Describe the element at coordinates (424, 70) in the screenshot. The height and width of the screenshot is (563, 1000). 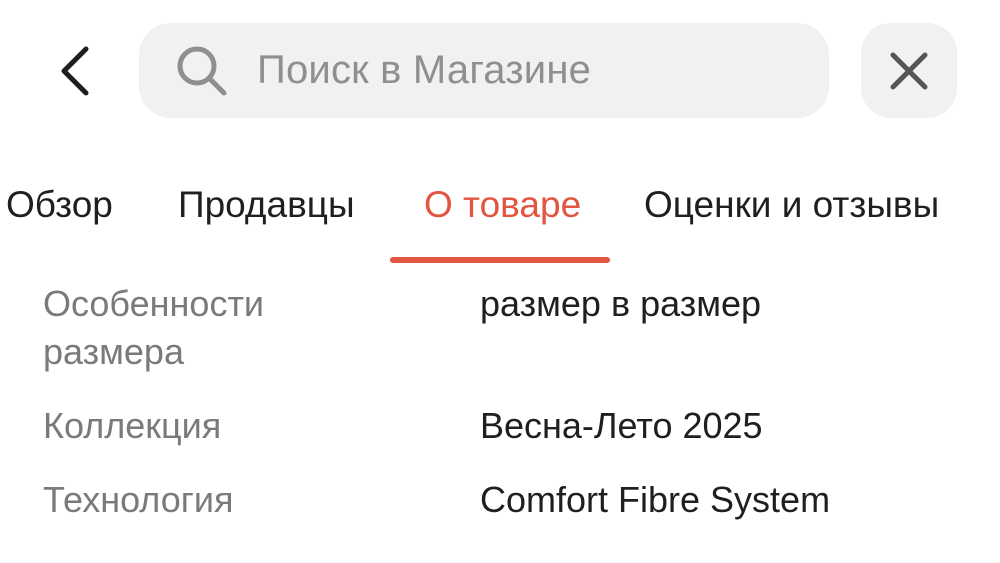
I see `search-placeholder: Поиск в Магазине` at that location.